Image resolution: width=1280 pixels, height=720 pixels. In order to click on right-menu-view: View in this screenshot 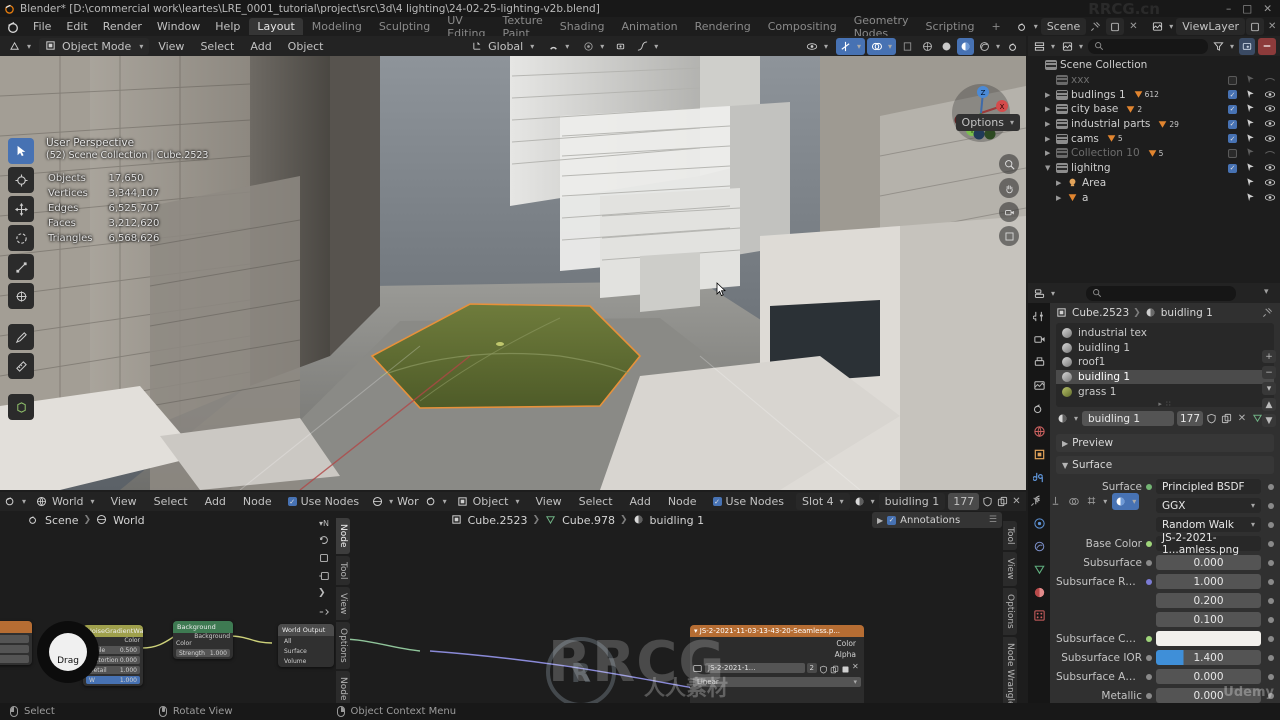, I will do `click(548, 501)`.